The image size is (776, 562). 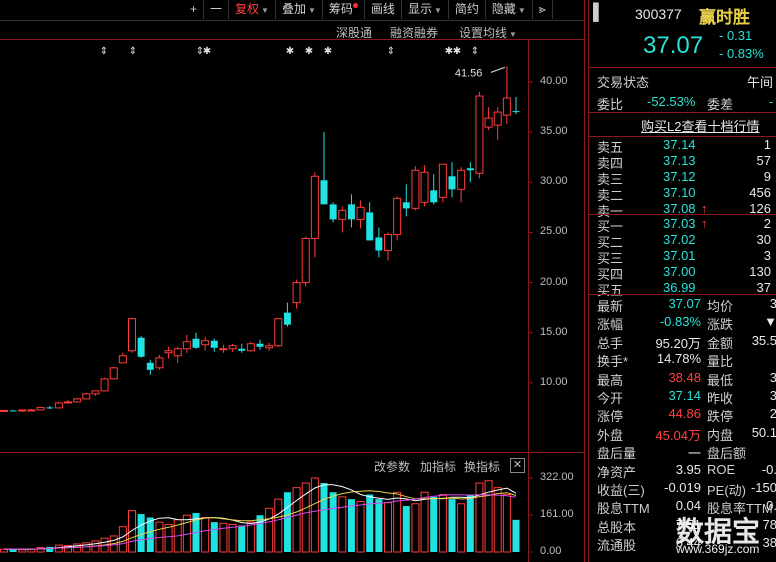 What do you see at coordinates (679, 271) in the screenshot?
I see `order-price: 37.00` at bounding box center [679, 271].